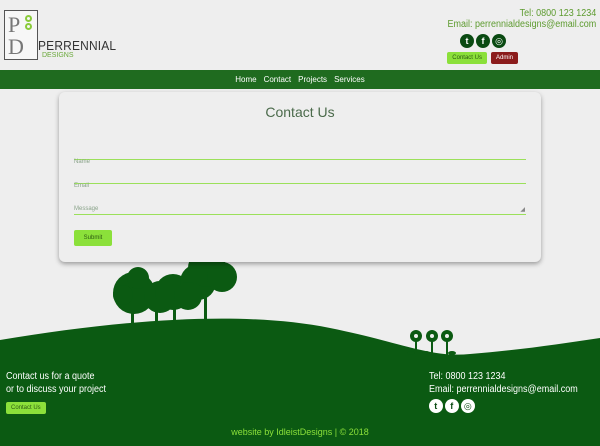 This screenshot has height=446, width=600. Describe the element at coordinates (60, 36) in the screenshot. I see `site-logo: P D PERRENNIAL DESIGNS` at that location.